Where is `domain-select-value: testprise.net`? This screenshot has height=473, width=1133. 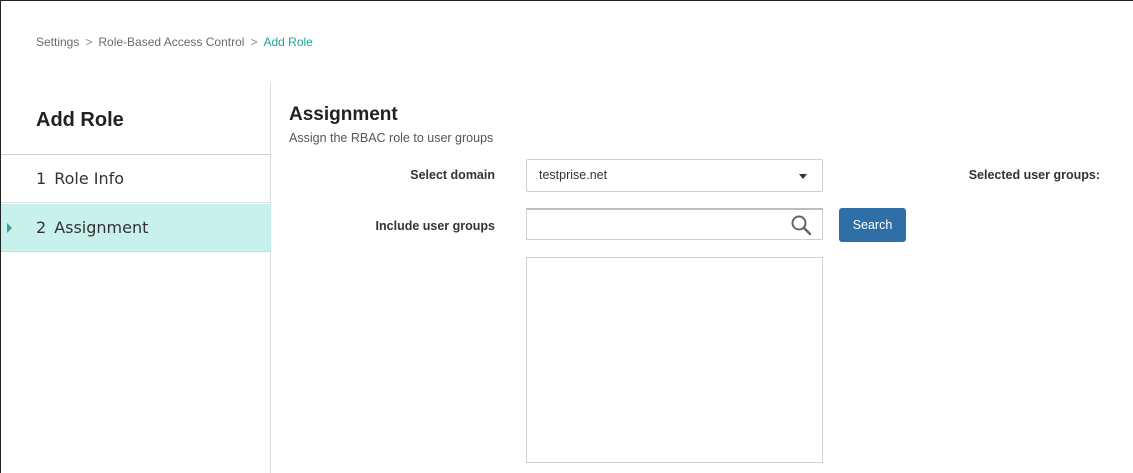 domain-select-value: testprise.net is located at coordinates (573, 175).